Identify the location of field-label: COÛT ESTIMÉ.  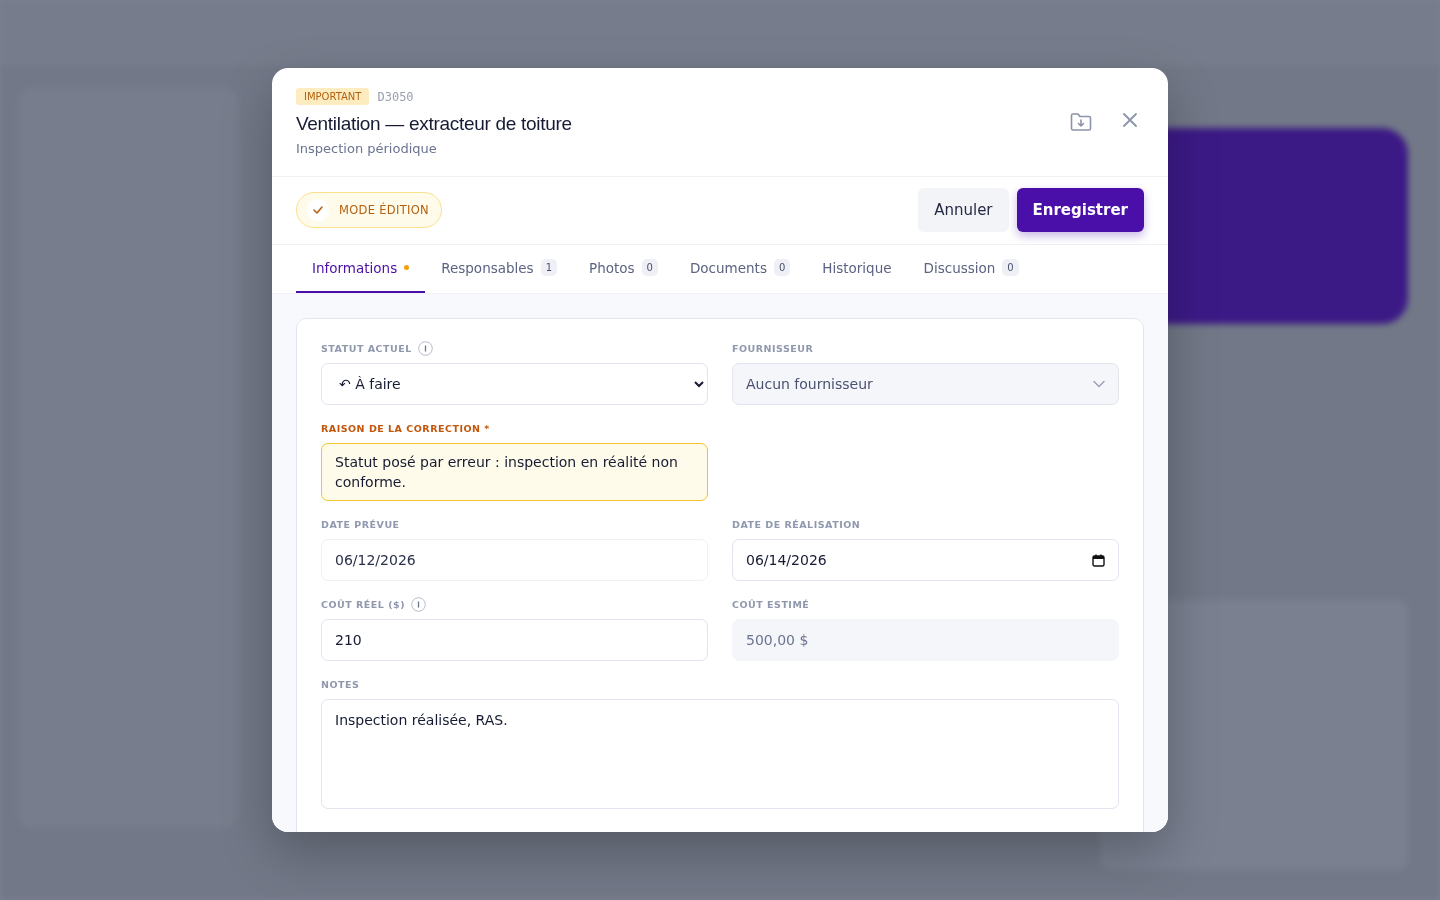
(771, 604).